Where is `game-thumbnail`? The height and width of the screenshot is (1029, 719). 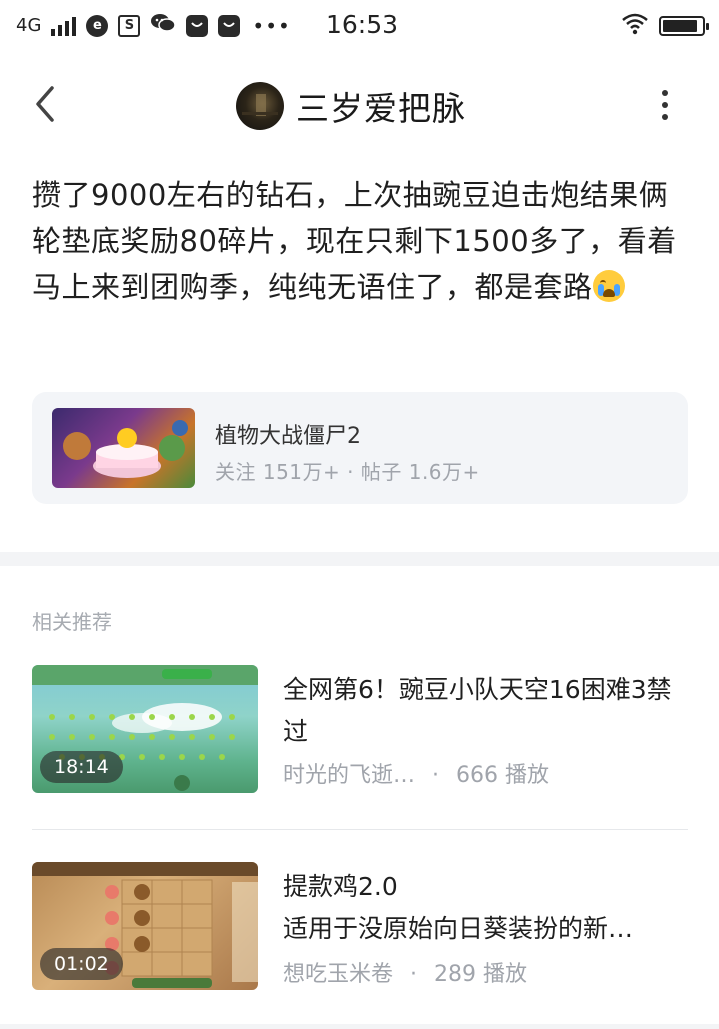
game-thumbnail is located at coordinates (123, 448).